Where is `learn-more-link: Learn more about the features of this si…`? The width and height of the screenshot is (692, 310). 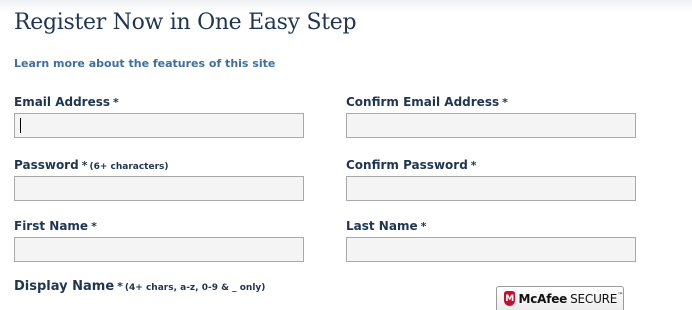
learn-more-link: Learn more about the features of this si… is located at coordinates (144, 63).